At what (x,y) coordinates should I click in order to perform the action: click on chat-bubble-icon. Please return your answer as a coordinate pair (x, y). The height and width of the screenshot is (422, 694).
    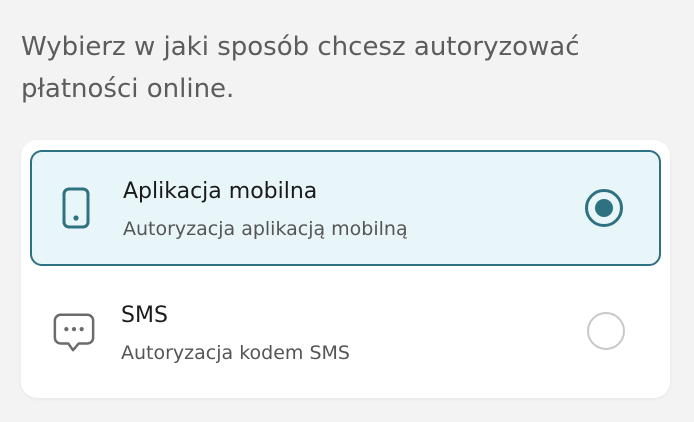
    Looking at the image, I should click on (74, 332).